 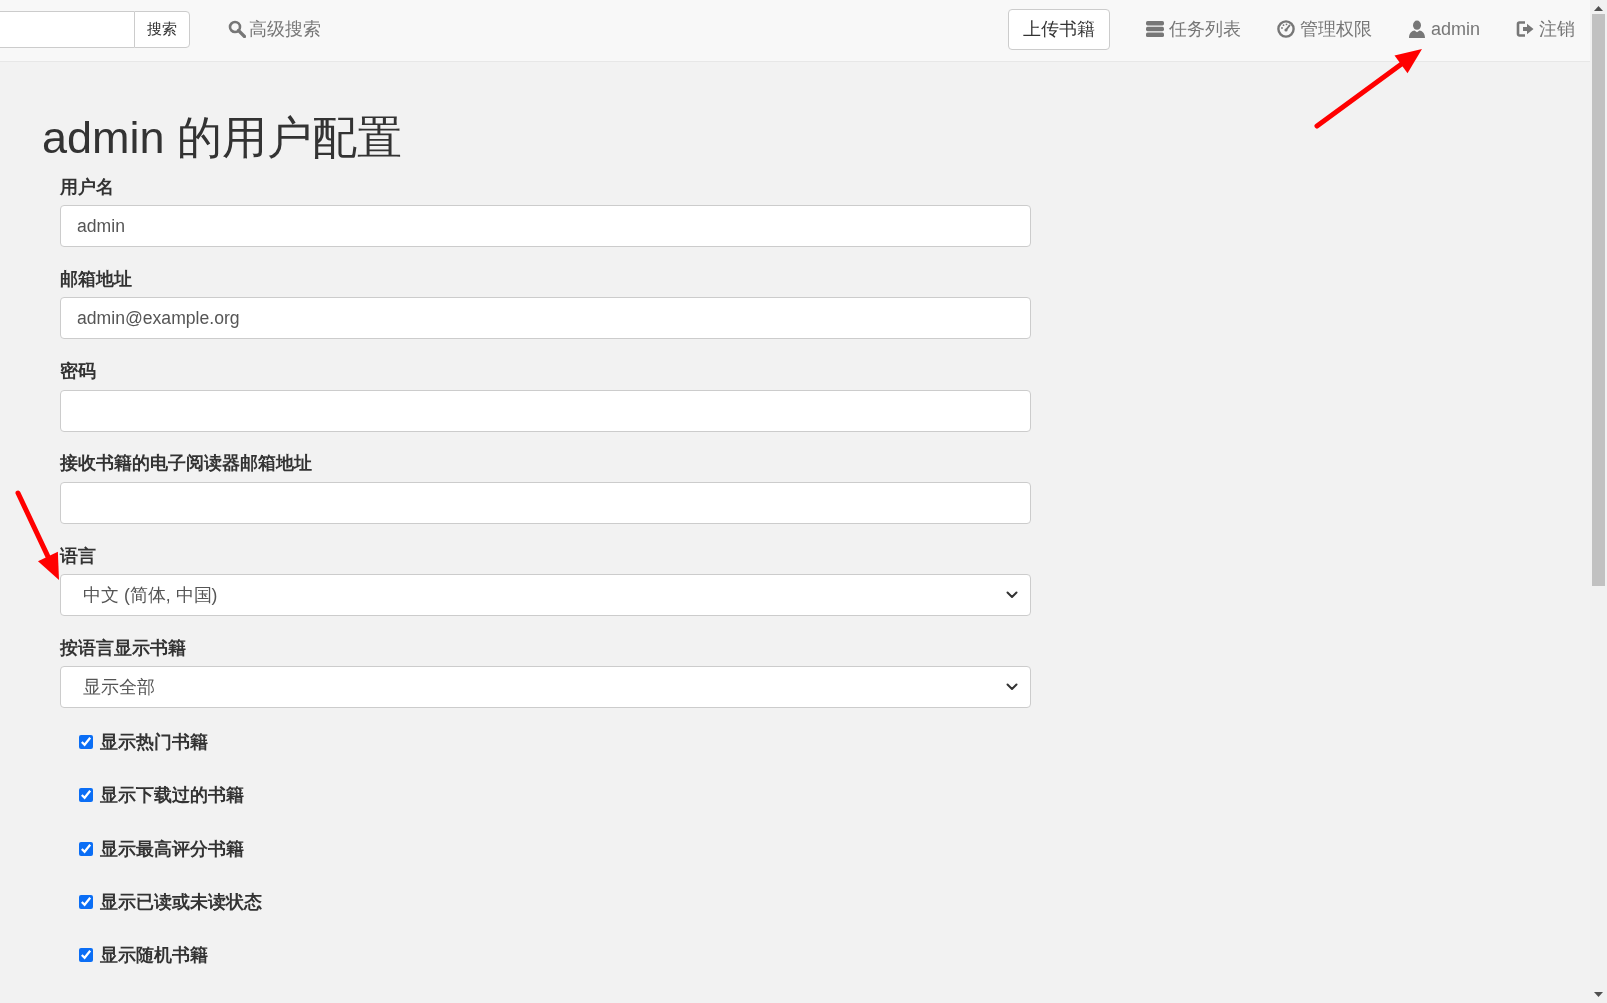 I want to click on checkbox-label: 显示下载过的书籍, so click(x=172, y=796).